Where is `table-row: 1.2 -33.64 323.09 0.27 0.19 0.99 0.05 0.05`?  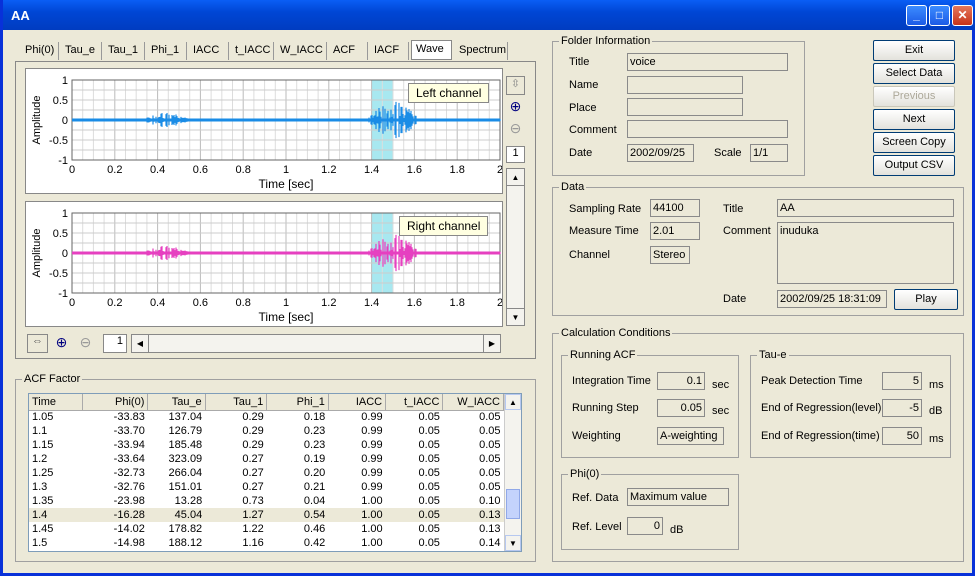
table-row: 1.2 -33.64 323.09 0.27 0.19 0.99 0.05 0.05 is located at coordinates (266, 459).